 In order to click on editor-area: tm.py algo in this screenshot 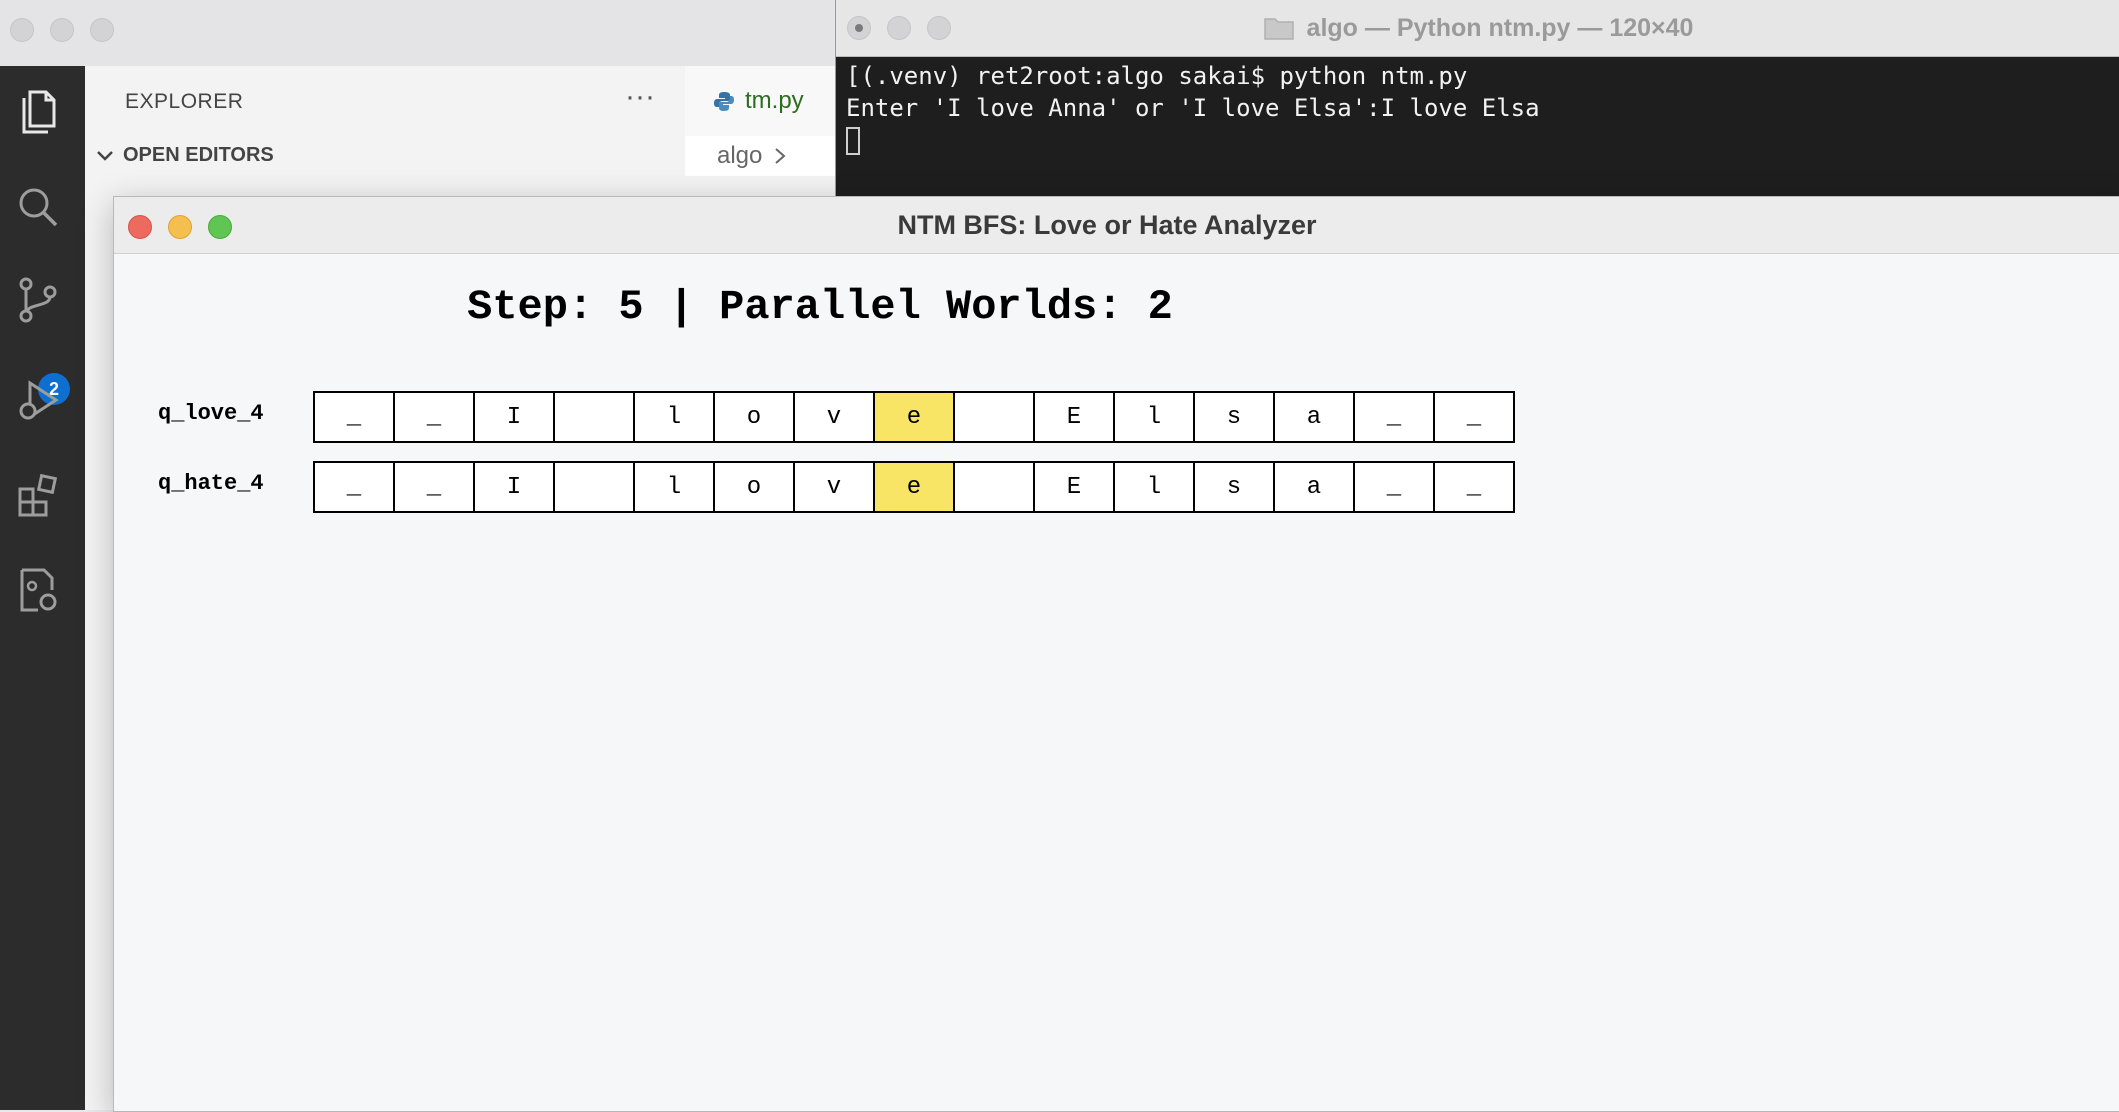, I will do `click(760, 131)`.